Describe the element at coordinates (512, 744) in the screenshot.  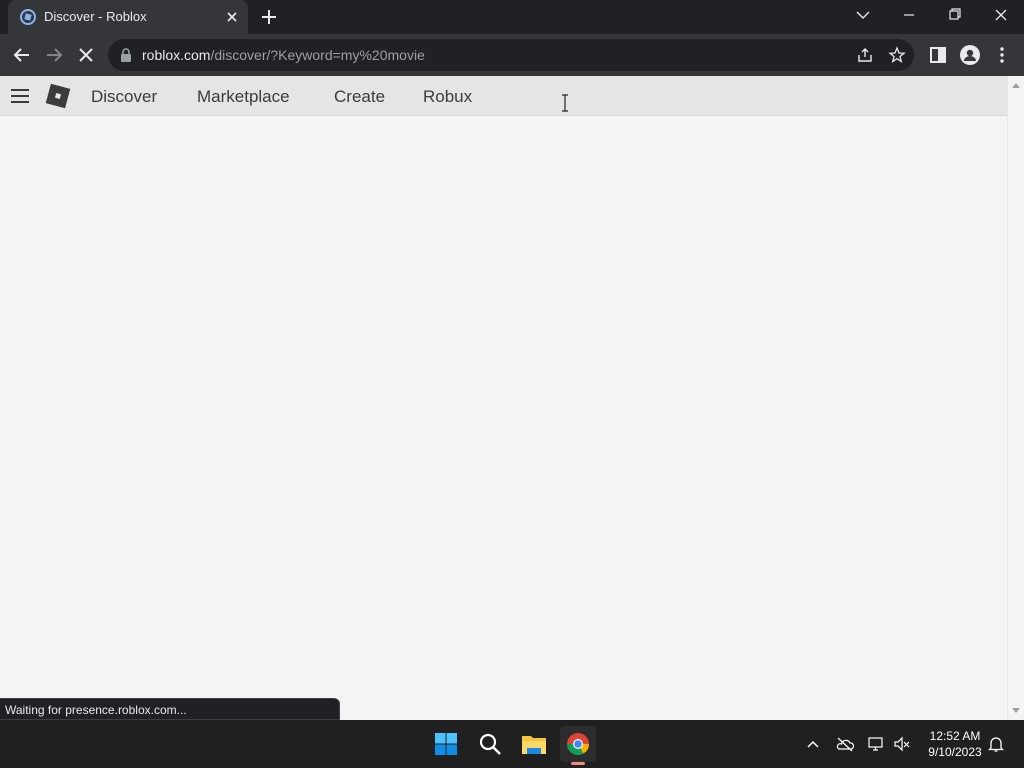
I see `windows-taskbar: 12:52 AM 9/10/2023` at that location.